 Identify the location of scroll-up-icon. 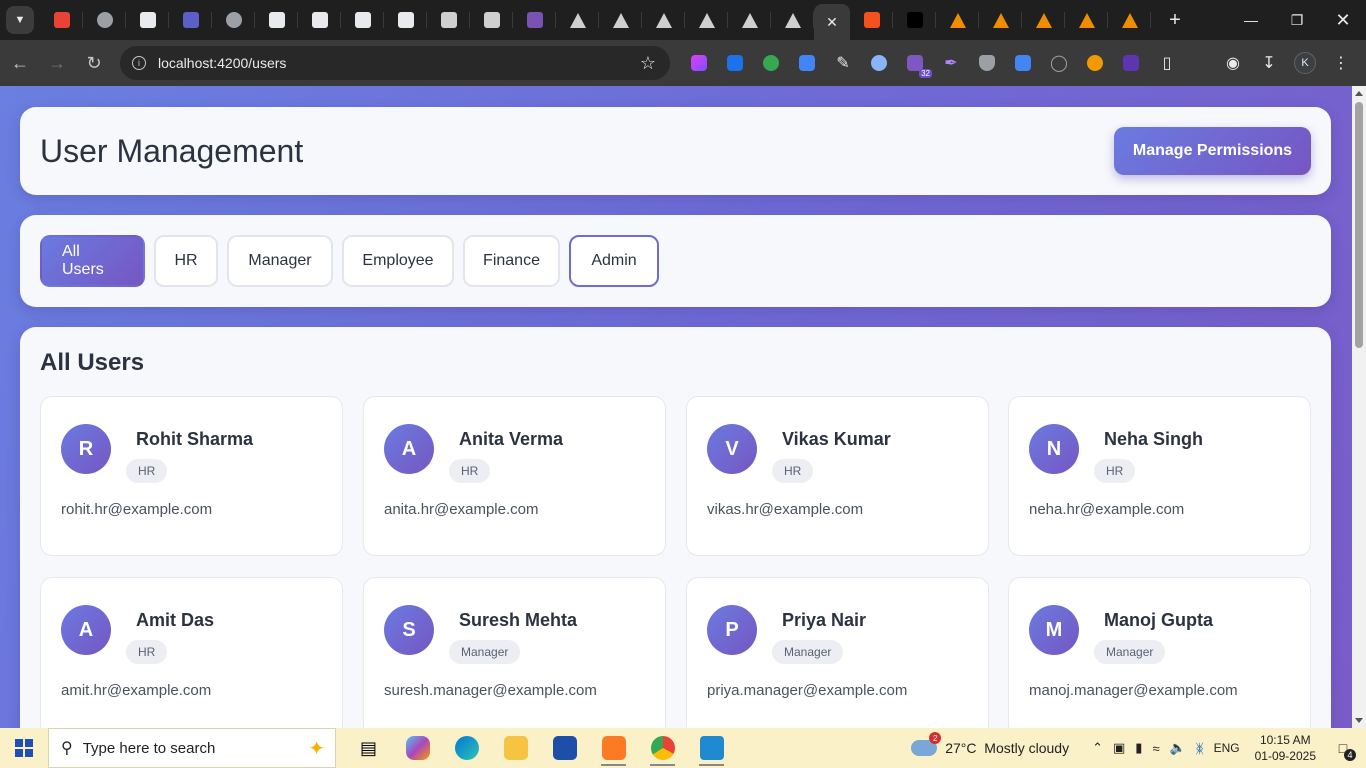
(1359, 93).